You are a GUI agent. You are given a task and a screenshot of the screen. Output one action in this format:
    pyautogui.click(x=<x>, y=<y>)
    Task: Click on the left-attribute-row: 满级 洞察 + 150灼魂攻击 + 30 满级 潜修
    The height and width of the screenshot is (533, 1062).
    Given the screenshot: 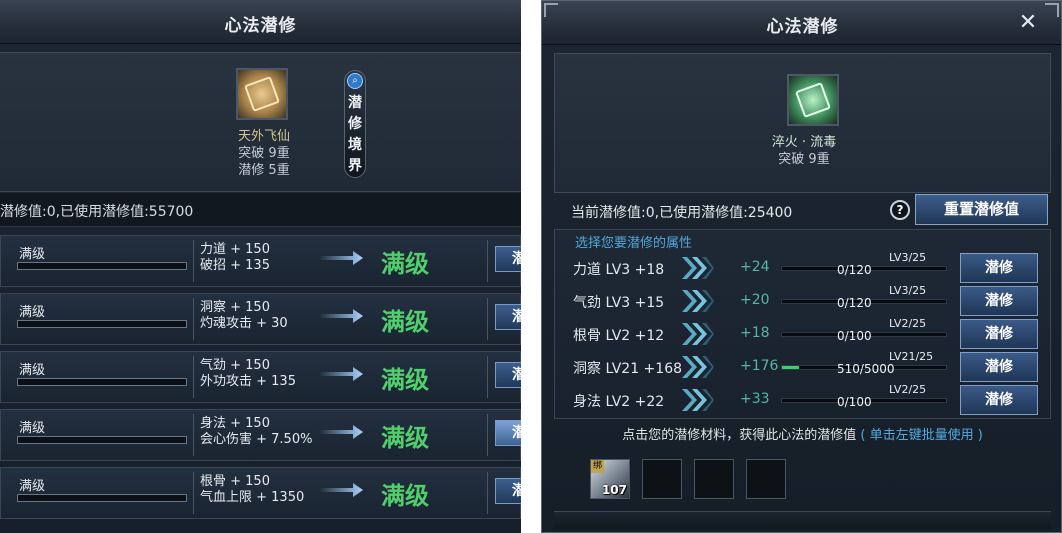 What is the action you would take?
    pyautogui.click(x=260, y=319)
    